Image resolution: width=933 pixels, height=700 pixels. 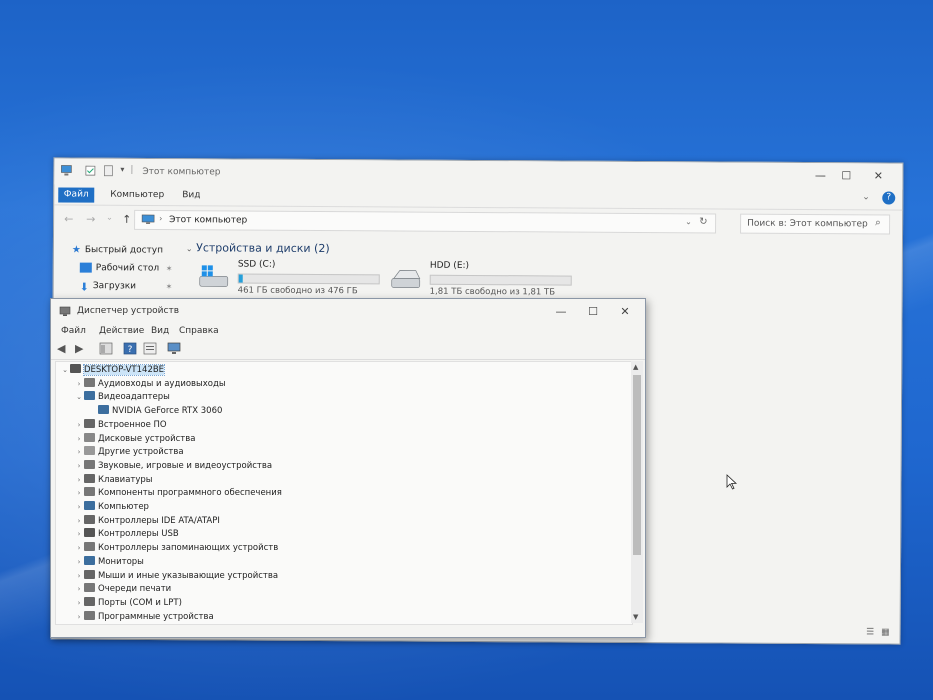 What do you see at coordinates (870, 632) in the screenshot?
I see `details-view-icon: ☰` at bounding box center [870, 632].